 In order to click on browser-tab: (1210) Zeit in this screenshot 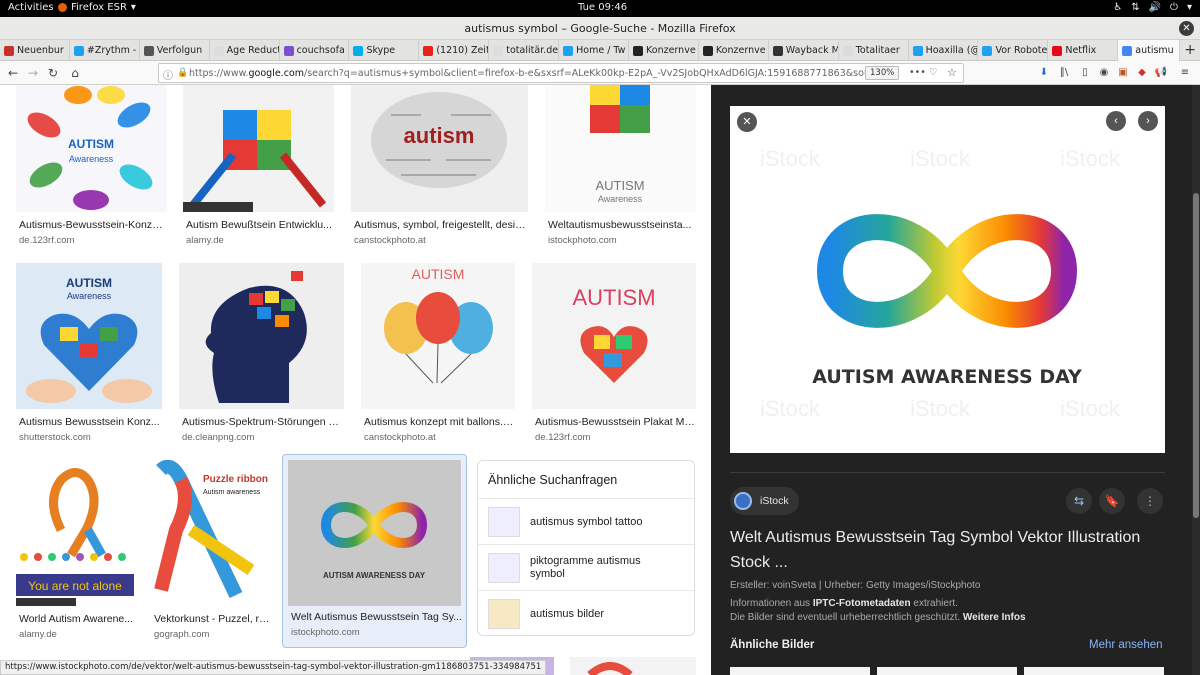, I will do `click(454, 50)`.